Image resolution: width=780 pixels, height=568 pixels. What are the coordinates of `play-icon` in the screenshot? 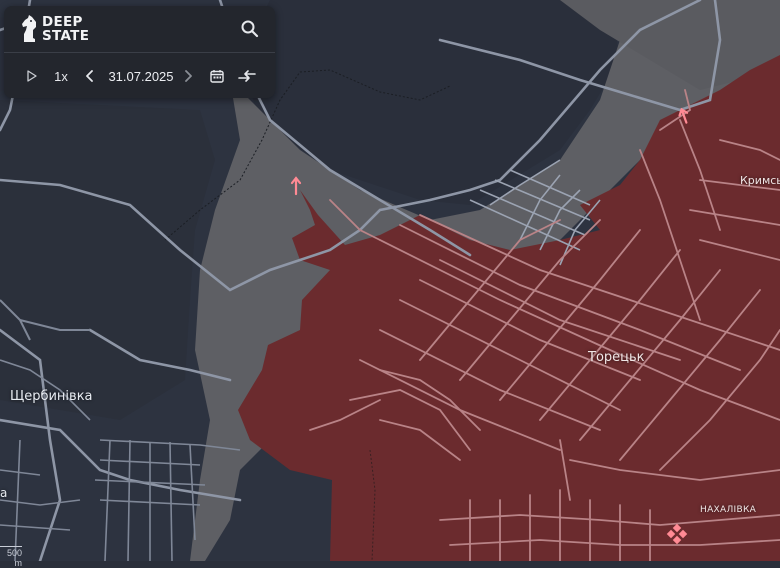 It's located at (32, 76).